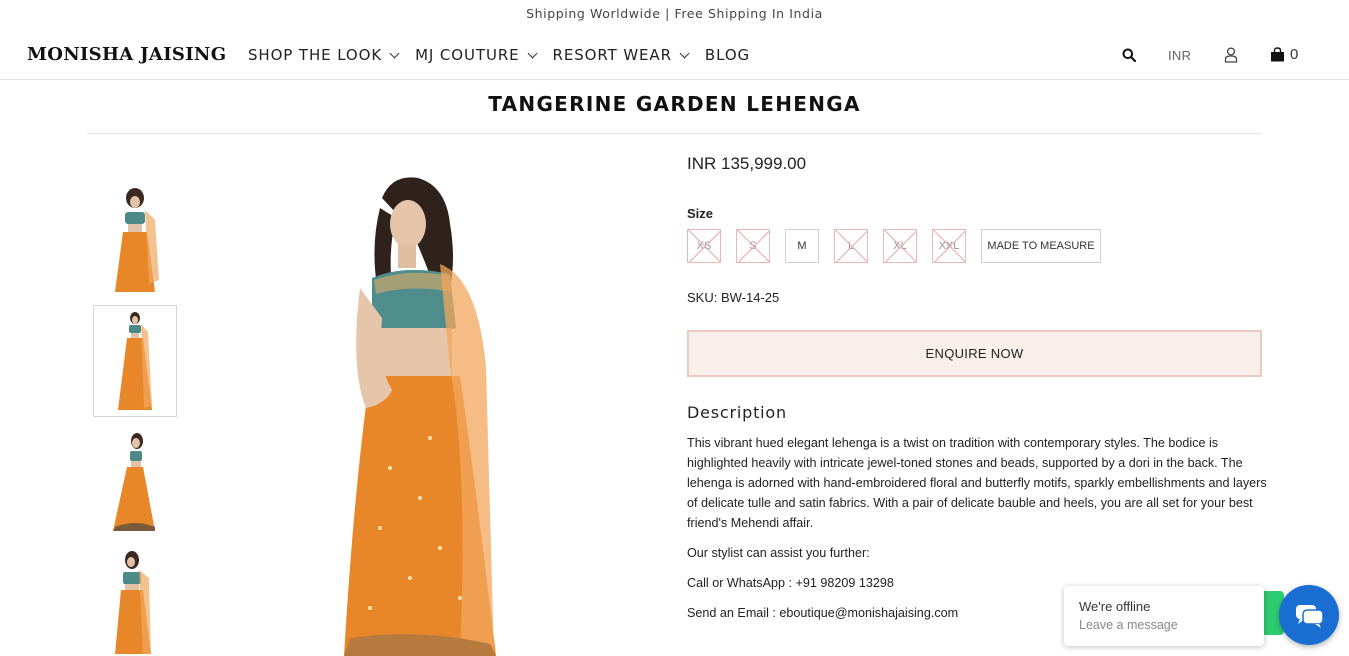  Describe the element at coordinates (1179, 55) in the screenshot. I see `currency-selector: INR` at that location.